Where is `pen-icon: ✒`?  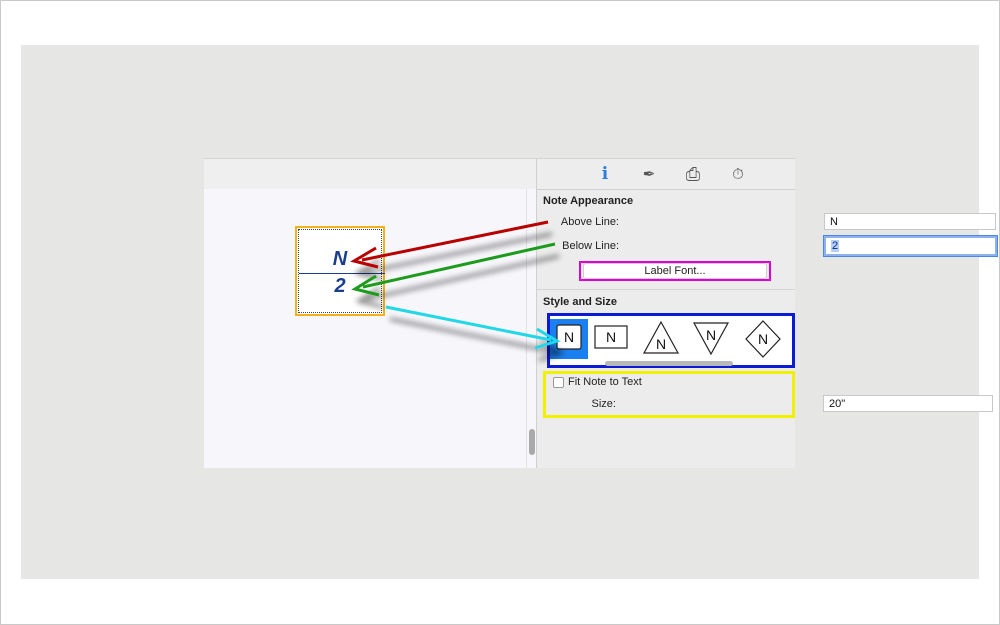 pen-icon: ✒ is located at coordinates (649, 174).